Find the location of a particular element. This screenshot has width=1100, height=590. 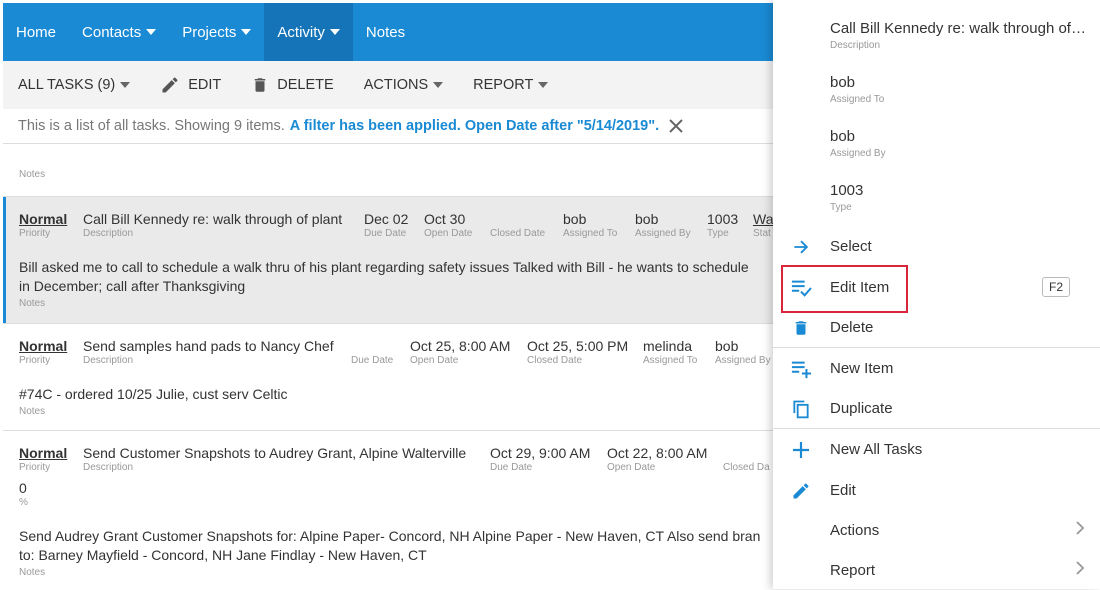

nav-projects-label: Projects is located at coordinates (209, 32).